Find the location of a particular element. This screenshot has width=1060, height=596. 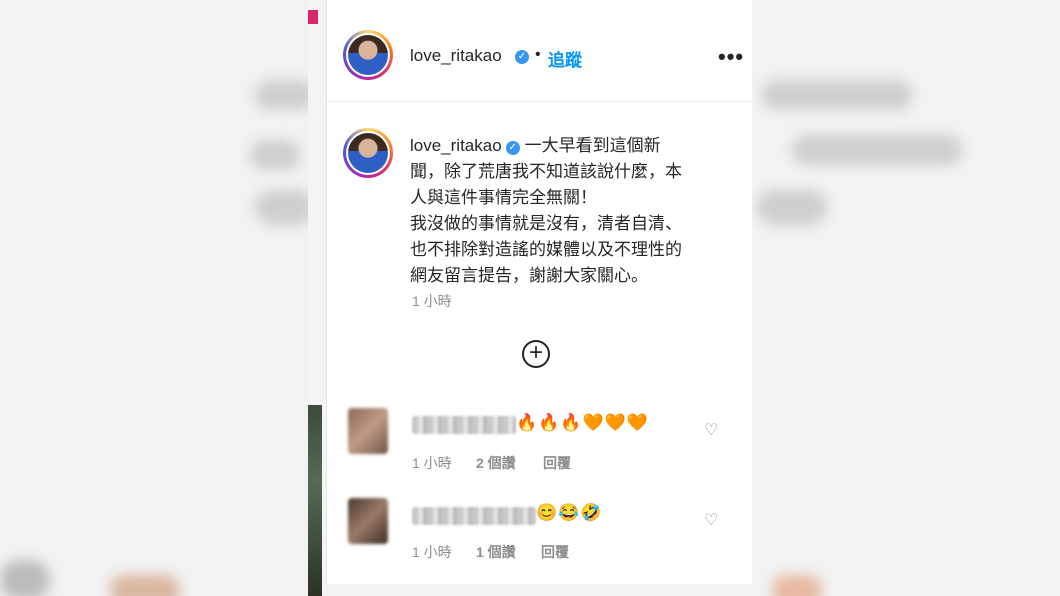

follow-button: 追蹤 is located at coordinates (565, 58).